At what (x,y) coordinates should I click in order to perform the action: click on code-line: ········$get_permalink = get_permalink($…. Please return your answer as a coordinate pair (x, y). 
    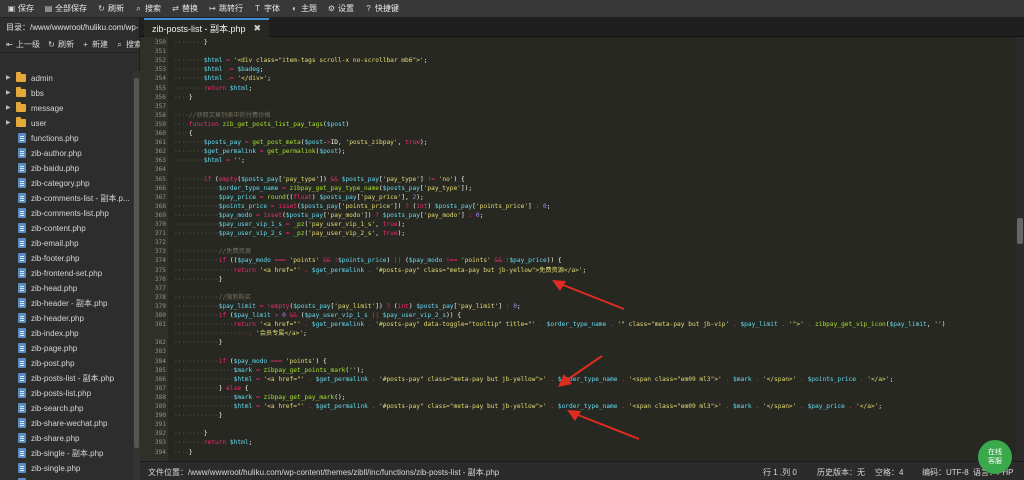
    Looking at the image, I should click on (259, 152).